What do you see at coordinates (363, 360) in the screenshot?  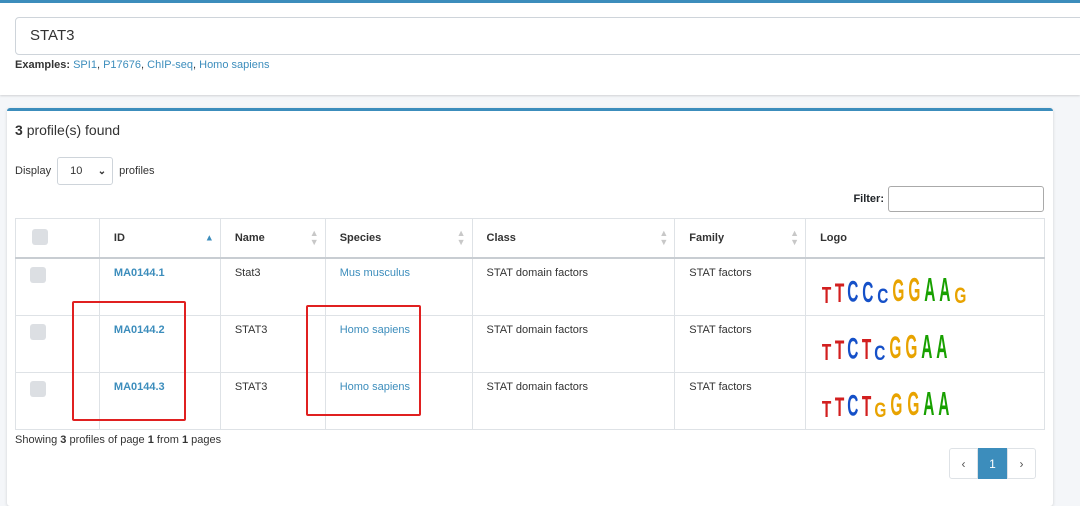 I see `highlight-box-species` at bounding box center [363, 360].